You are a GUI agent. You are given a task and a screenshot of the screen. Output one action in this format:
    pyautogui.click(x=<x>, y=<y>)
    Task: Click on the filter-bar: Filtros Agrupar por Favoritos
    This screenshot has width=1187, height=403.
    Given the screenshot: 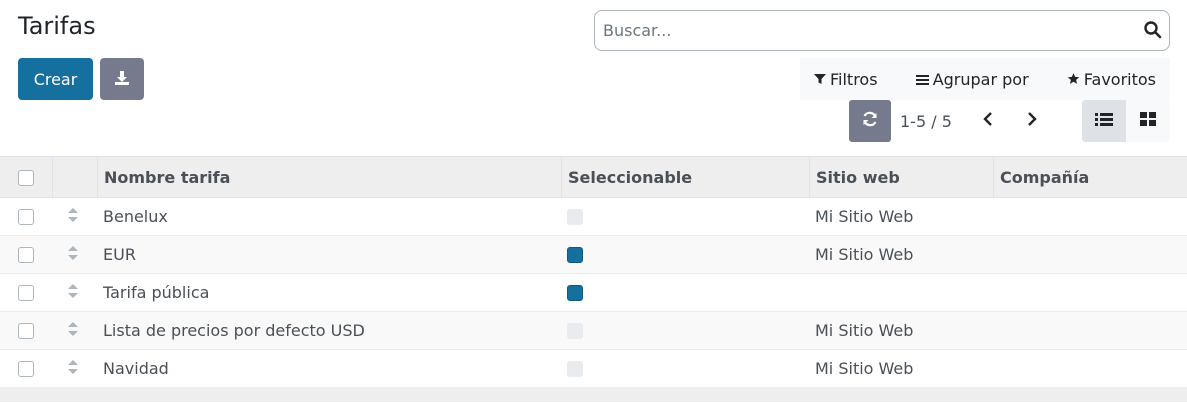 What is the action you would take?
    pyautogui.click(x=985, y=79)
    